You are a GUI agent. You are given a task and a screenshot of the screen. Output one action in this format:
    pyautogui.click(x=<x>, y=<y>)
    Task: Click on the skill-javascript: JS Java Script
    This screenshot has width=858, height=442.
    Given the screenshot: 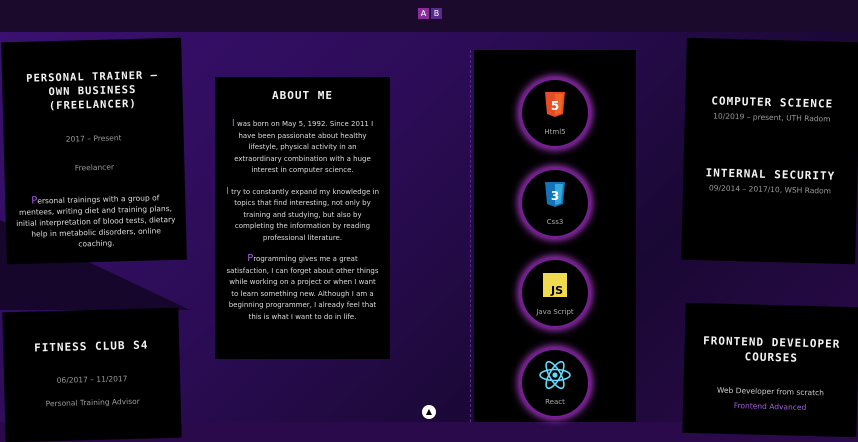 What is the action you would take?
    pyautogui.click(x=555, y=293)
    